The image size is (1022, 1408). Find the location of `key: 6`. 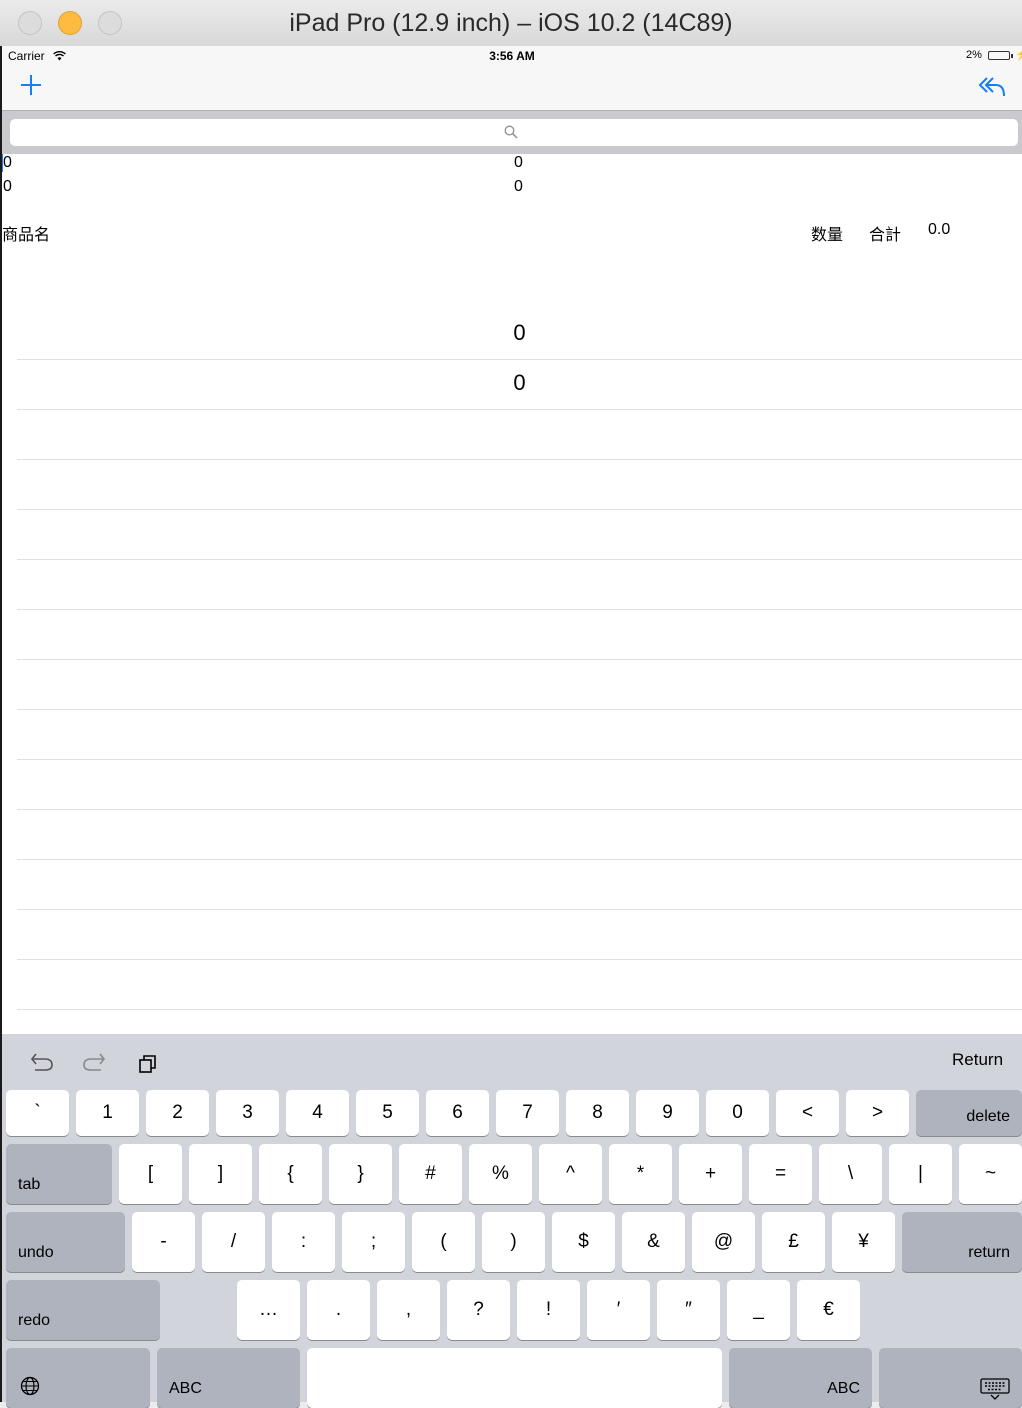

key: 6 is located at coordinates (457, 1113).